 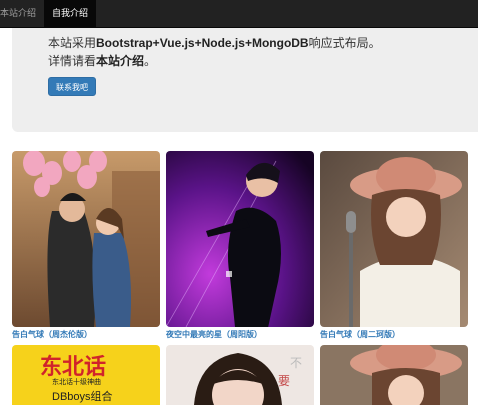 I want to click on nav-link-site-intro: 本站介绍, so click(x=19, y=14).